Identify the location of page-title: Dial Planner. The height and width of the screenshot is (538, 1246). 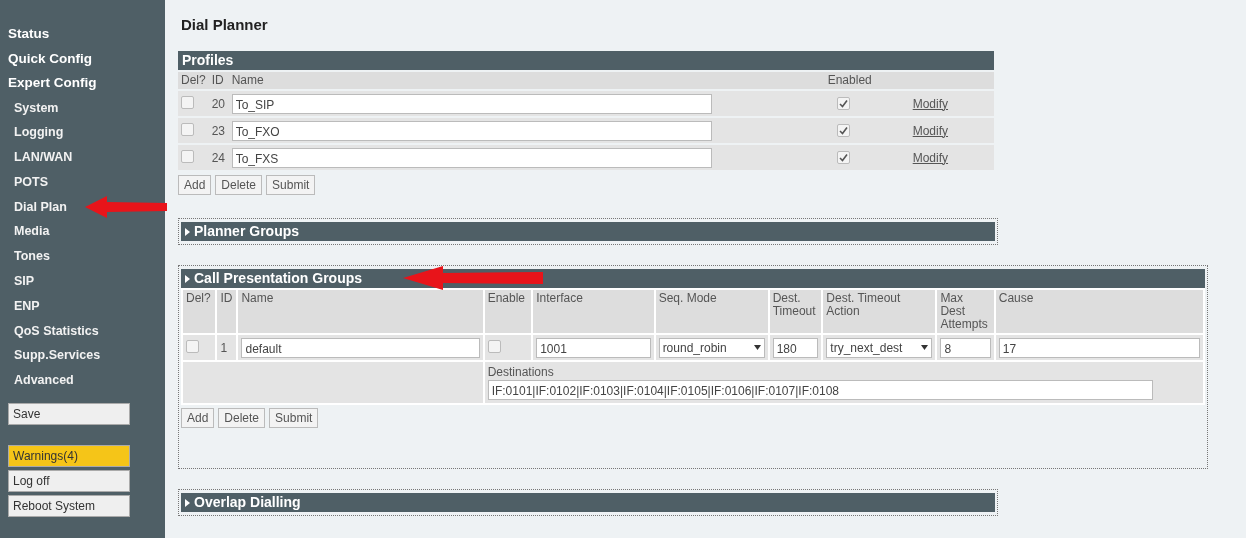
(225, 24).